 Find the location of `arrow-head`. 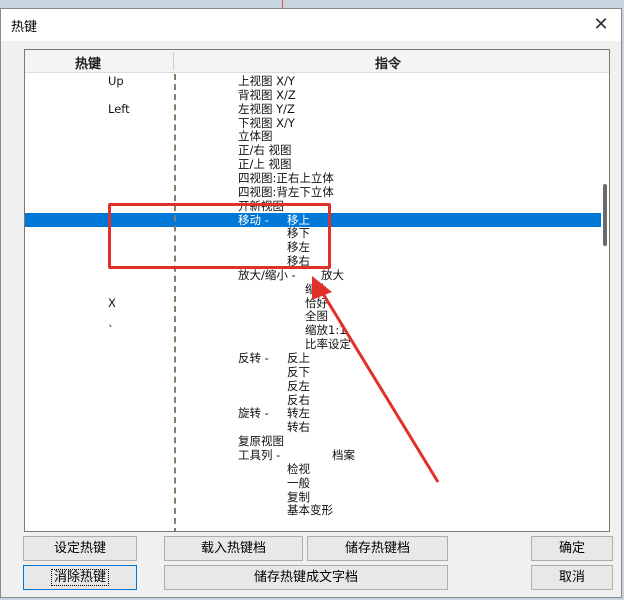

arrow-head is located at coordinates (322, 288).